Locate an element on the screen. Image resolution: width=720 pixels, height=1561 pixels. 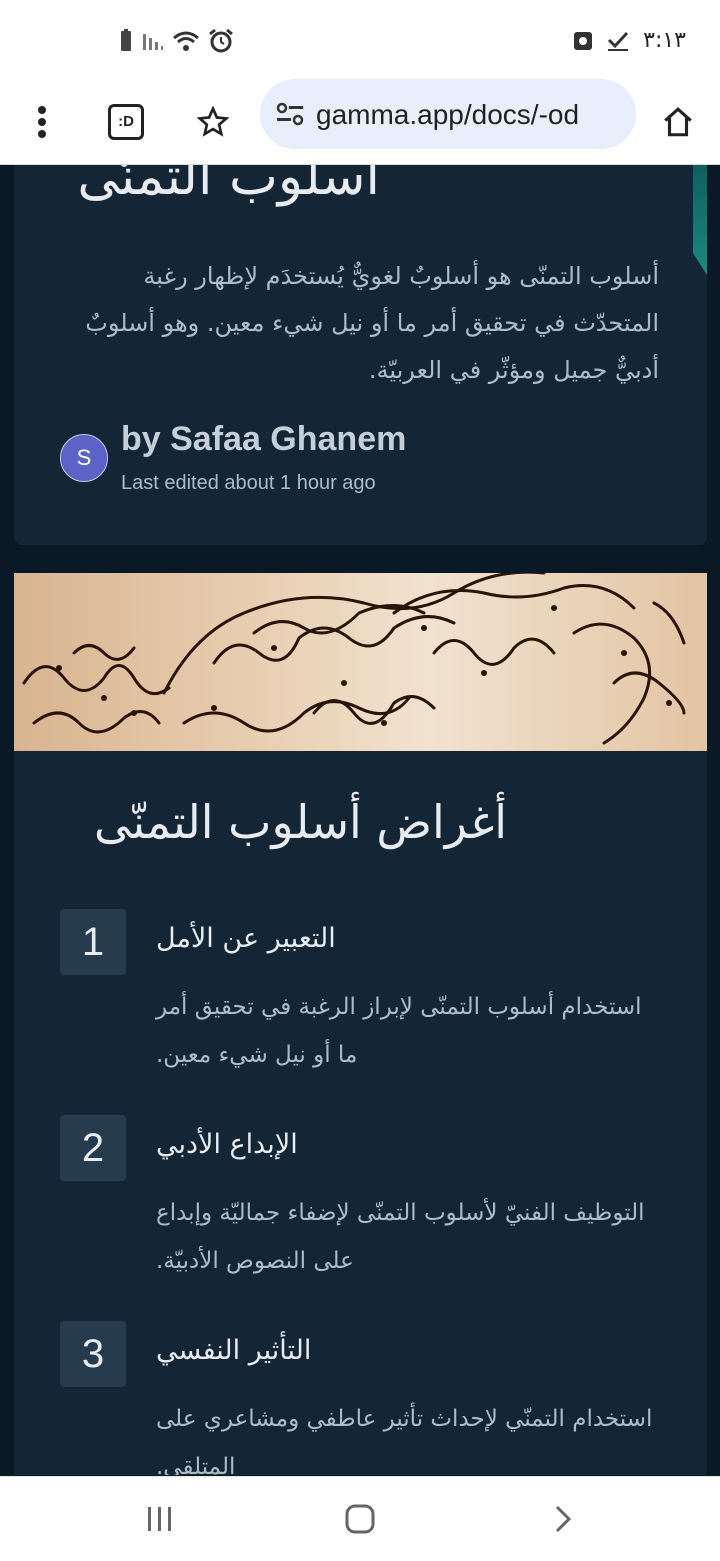
item-number: 1 is located at coordinates (93, 942).